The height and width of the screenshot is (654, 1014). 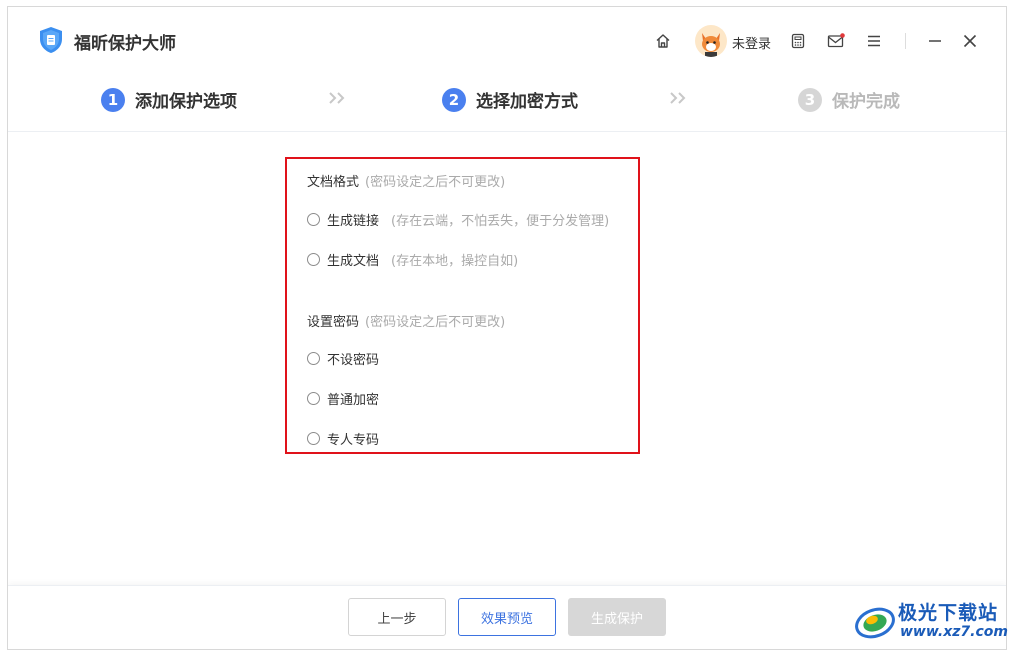 What do you see at coordinates (397, 617) in the screenshot?
I see `previous-step-button: 上一步` at bounding box center [397, 617].